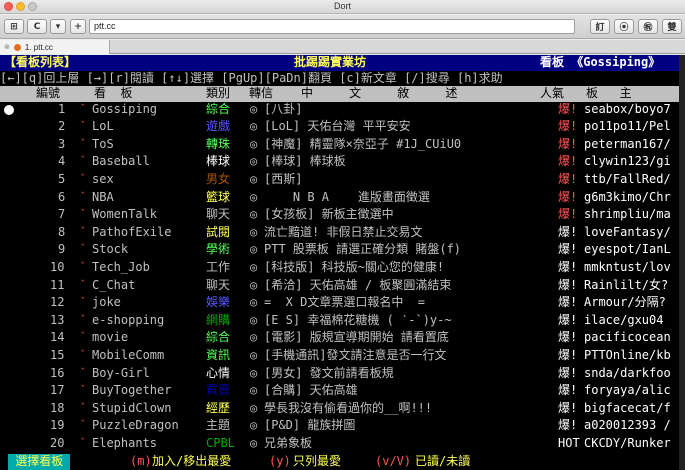  I want to click on board-moderator: shrimpliu/ma, so click(627, 214).